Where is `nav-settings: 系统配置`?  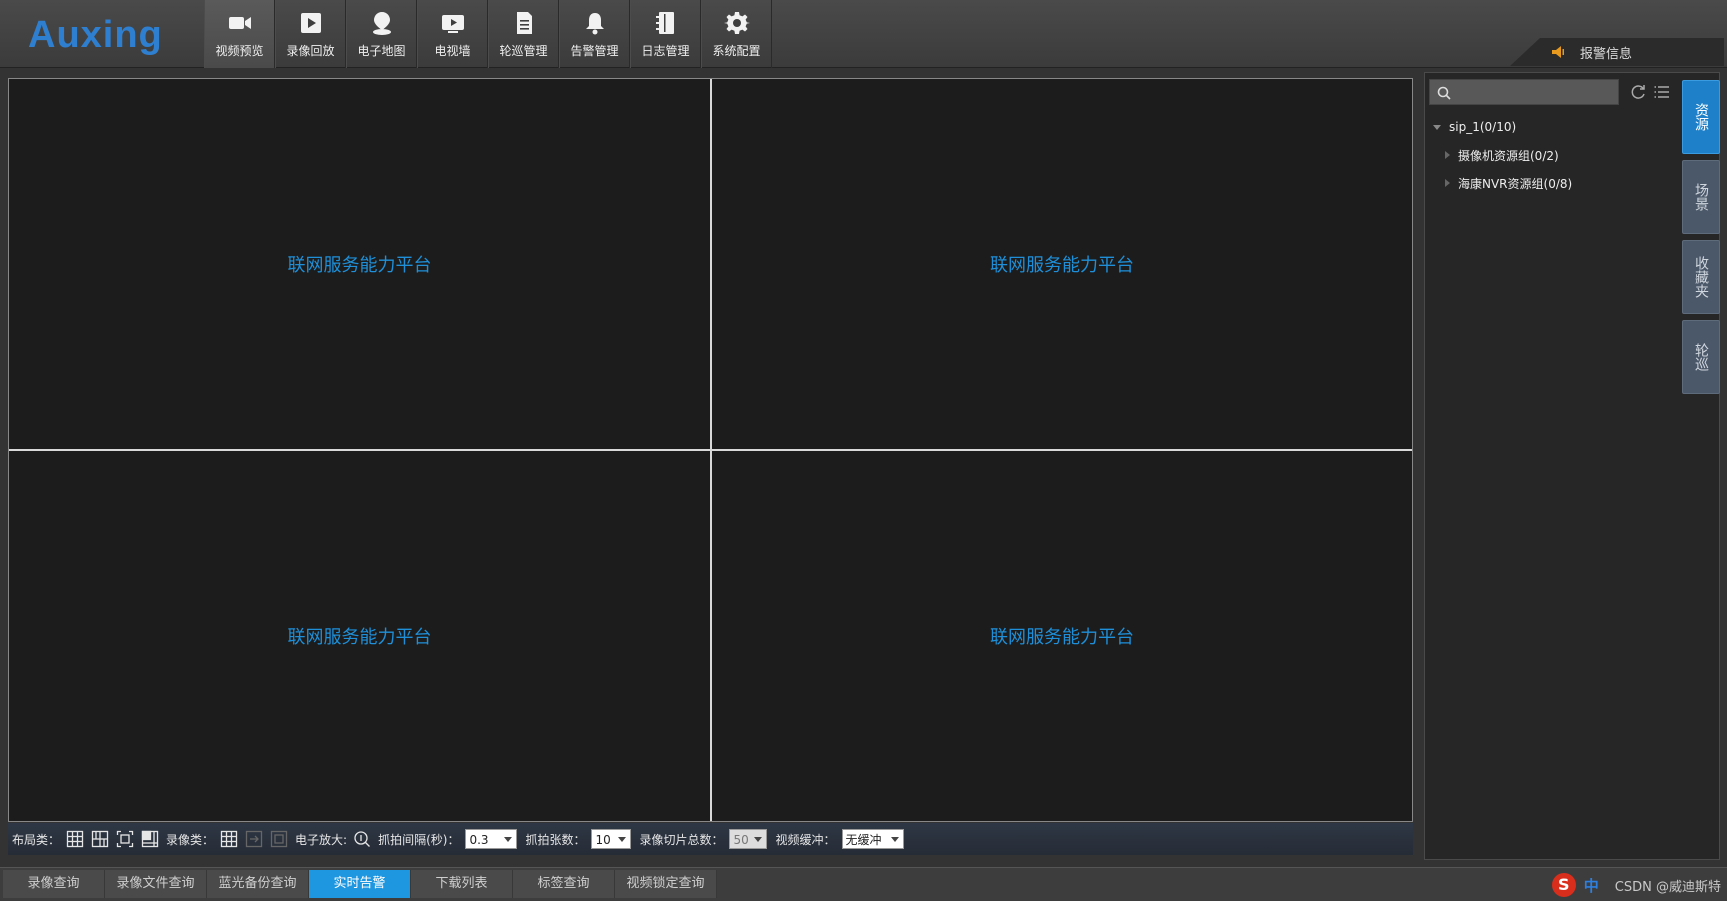
nav-settings: 系统配置 is located at coordinates (736, 34).